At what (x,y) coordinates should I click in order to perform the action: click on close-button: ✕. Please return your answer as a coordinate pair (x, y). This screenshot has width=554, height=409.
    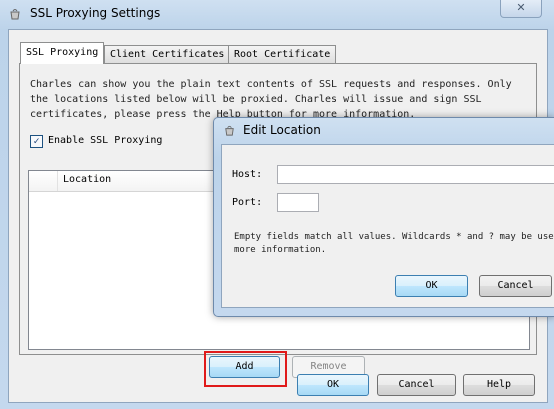
    Looking at the image, I should click on (521, 9).